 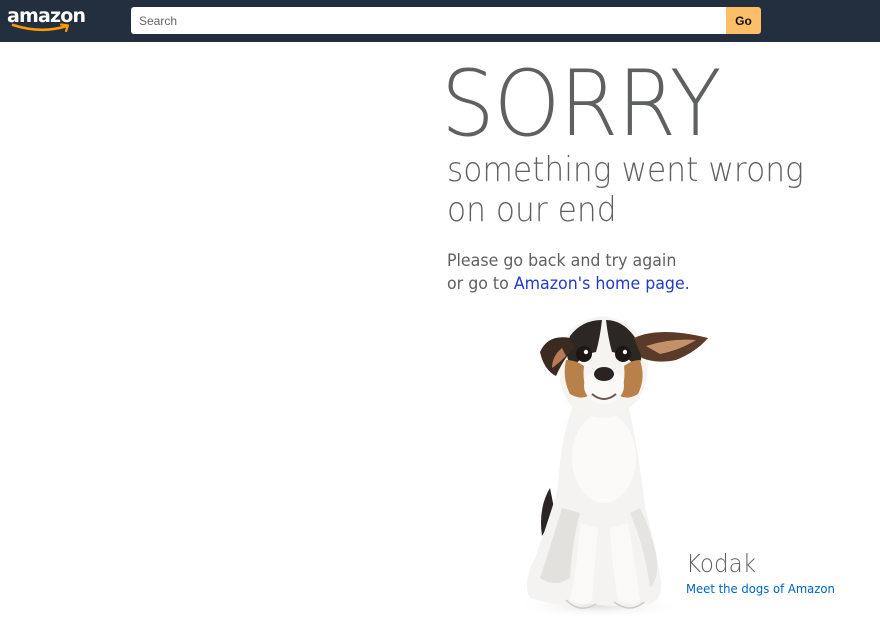 What do you see at coordinates (625, 170) in the screenshot?
I see `subtitle-line: something went wrong` at bounding box center [625, 170].